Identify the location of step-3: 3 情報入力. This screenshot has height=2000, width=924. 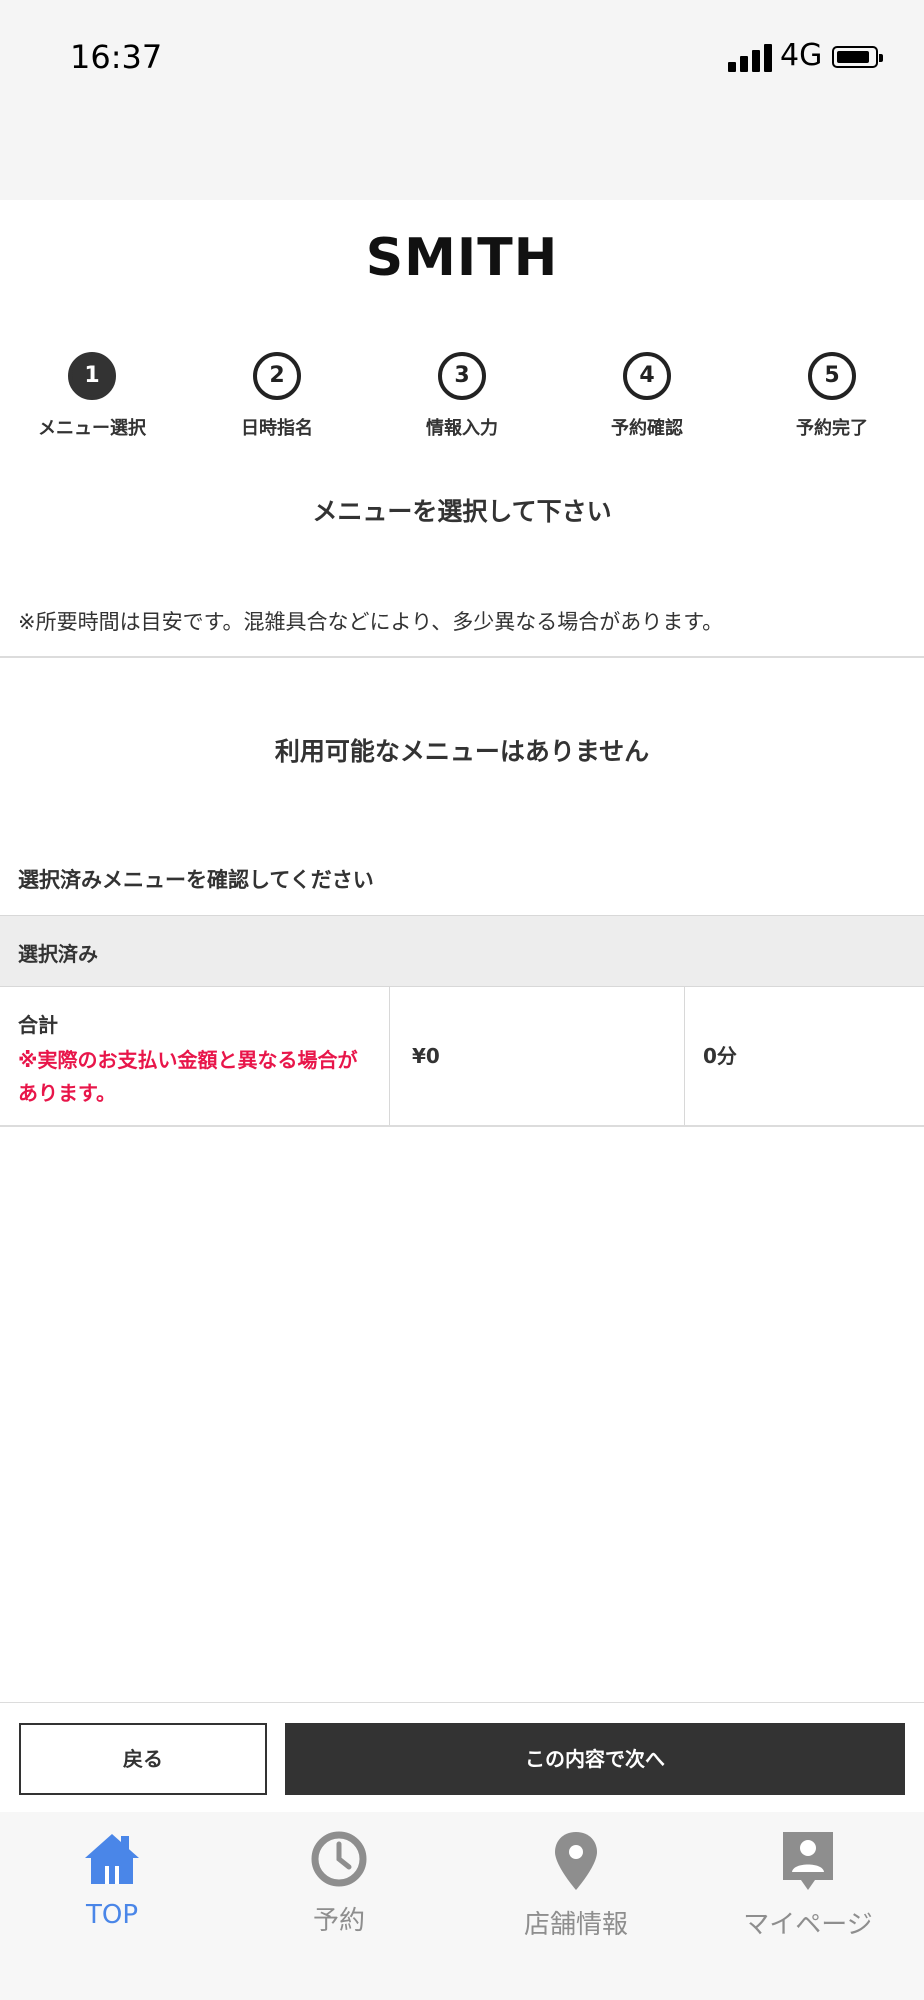
(462, 396).